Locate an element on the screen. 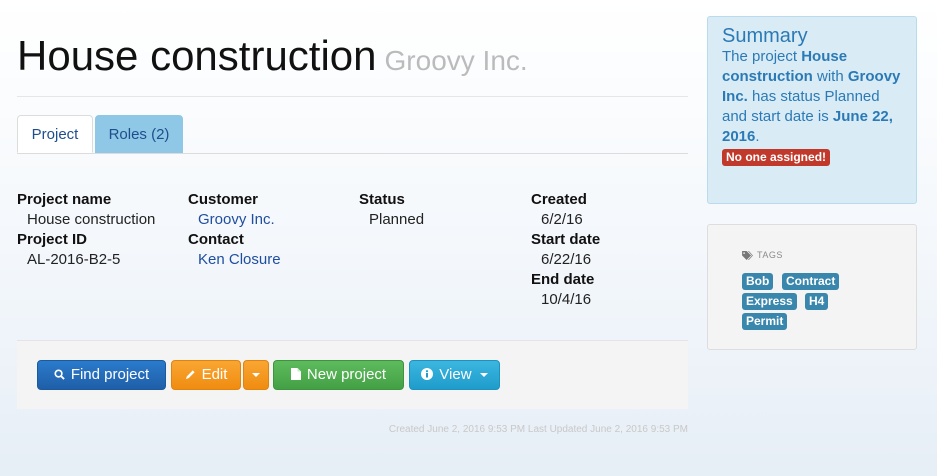  unassigned-badge: No one assigned! is located at coordinates (776, 157).